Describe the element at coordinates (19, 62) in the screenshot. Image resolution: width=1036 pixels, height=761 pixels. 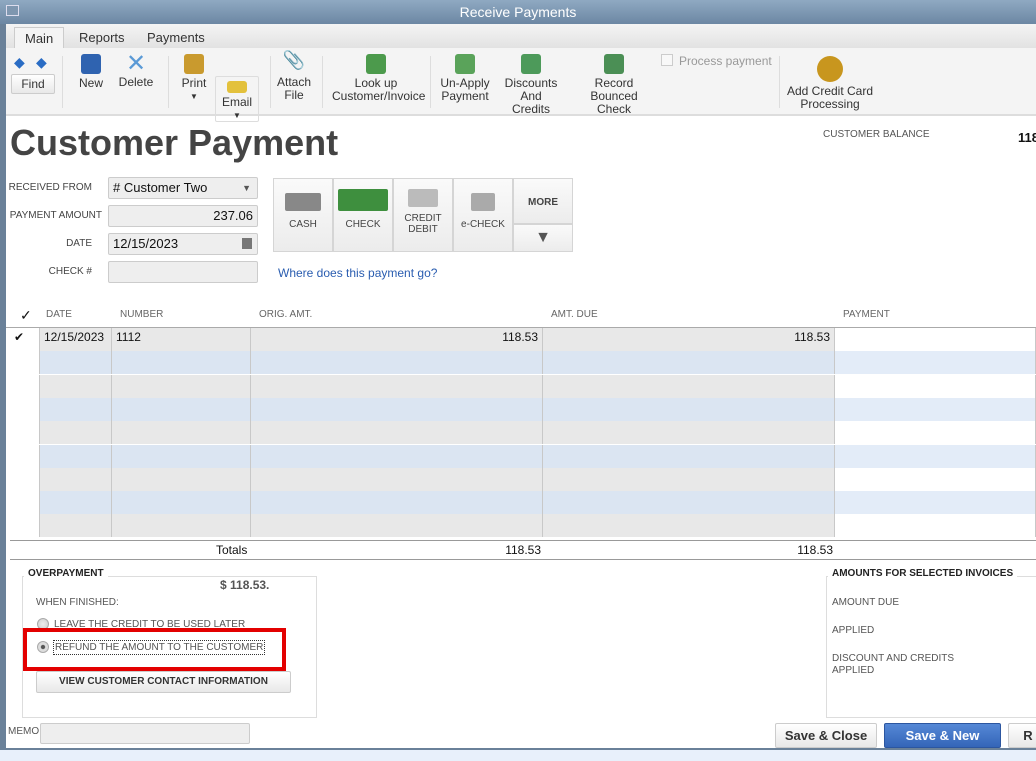
I see `prev-arrow-icon: ◆` at that location.